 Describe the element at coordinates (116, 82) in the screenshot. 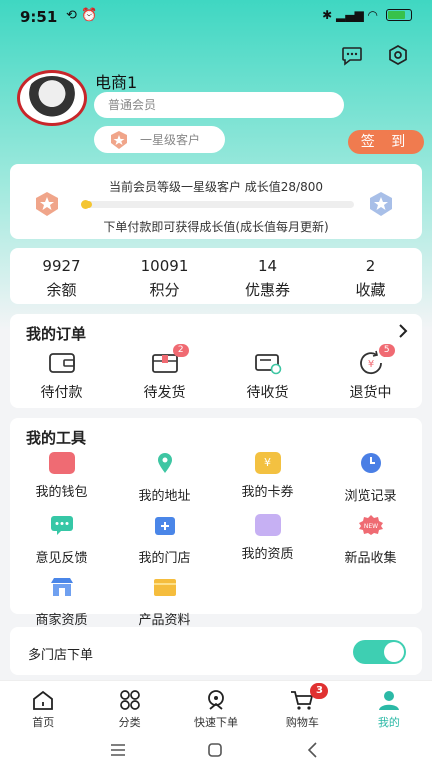

I see `user-name: 电商1` at that location.